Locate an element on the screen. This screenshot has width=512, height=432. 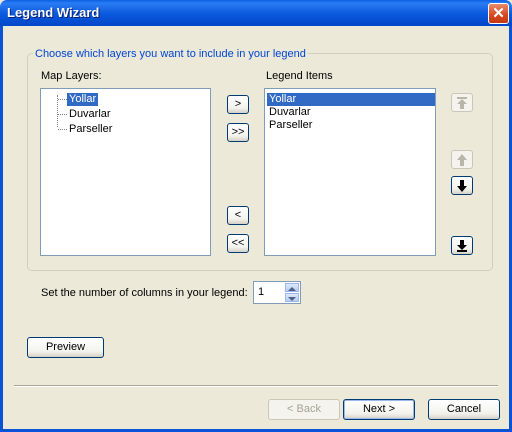
chevron-up-icon is located at coordinates (292, 289).